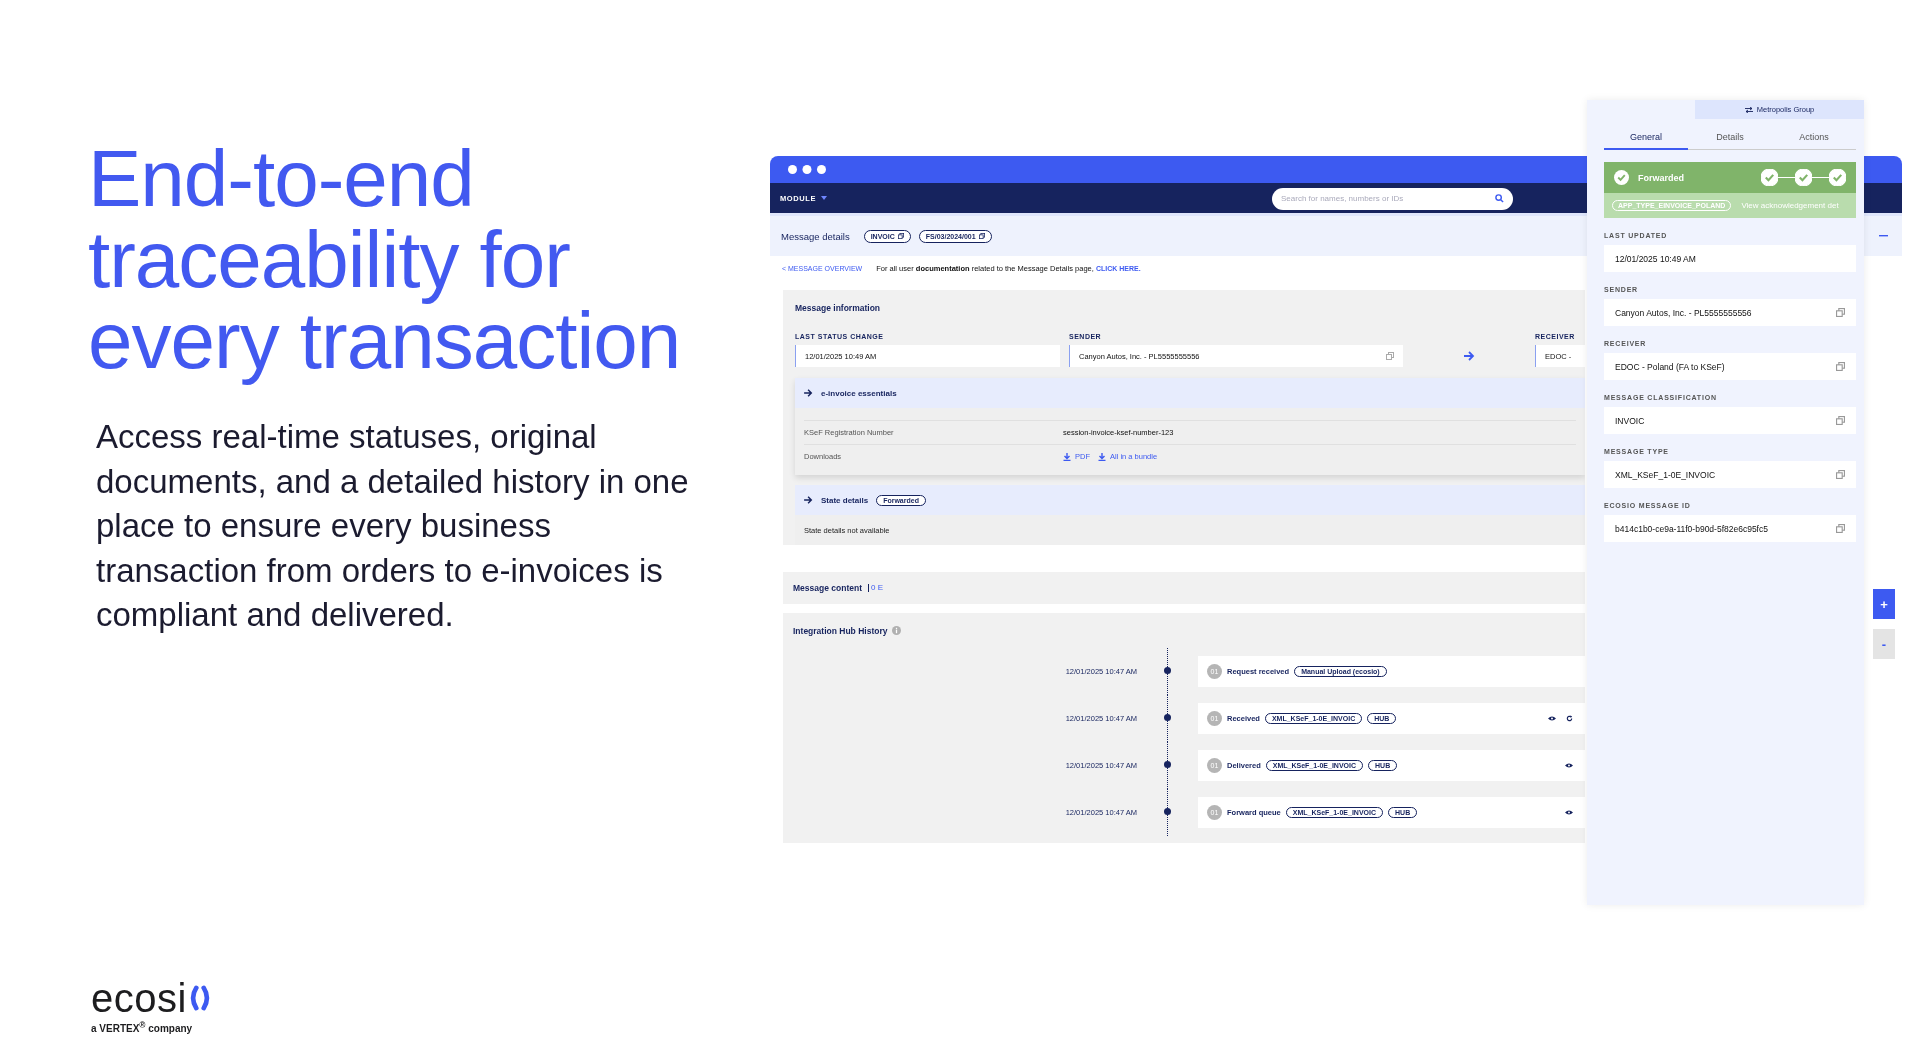 This screenshot has width=1908, height=1064. I want to click on accordion-header: e-invoice essentials, so click(1190, 393).